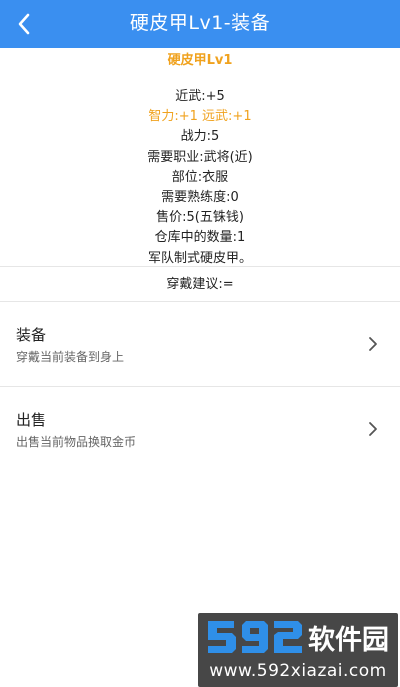 The height and width of the screenshot is (687, 400). What do you see at coordinates (348, 640) in the screenshot?
I see `svg-text: 软件园` at bounding box center [348, 640].